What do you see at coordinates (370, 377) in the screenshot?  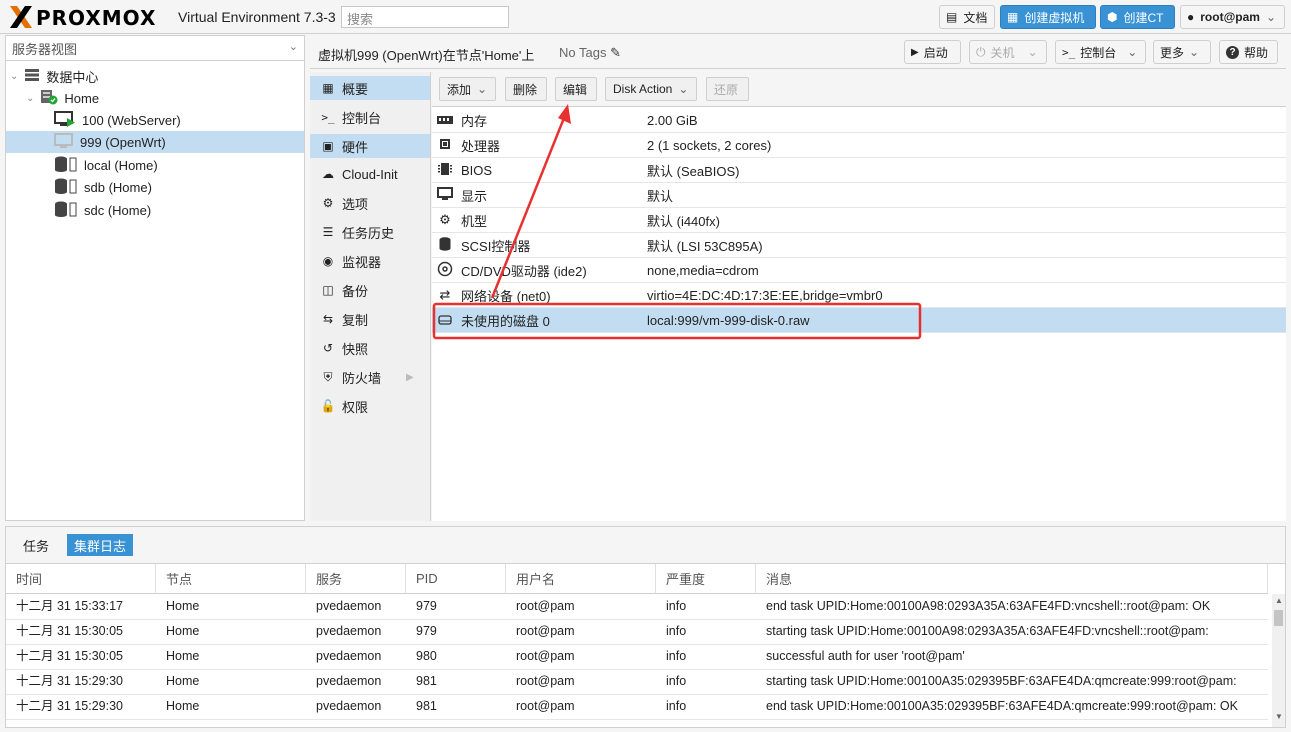 I see `nav-firewall: ⛨ 防火墙 ▶` at bounding box center [370, 377].